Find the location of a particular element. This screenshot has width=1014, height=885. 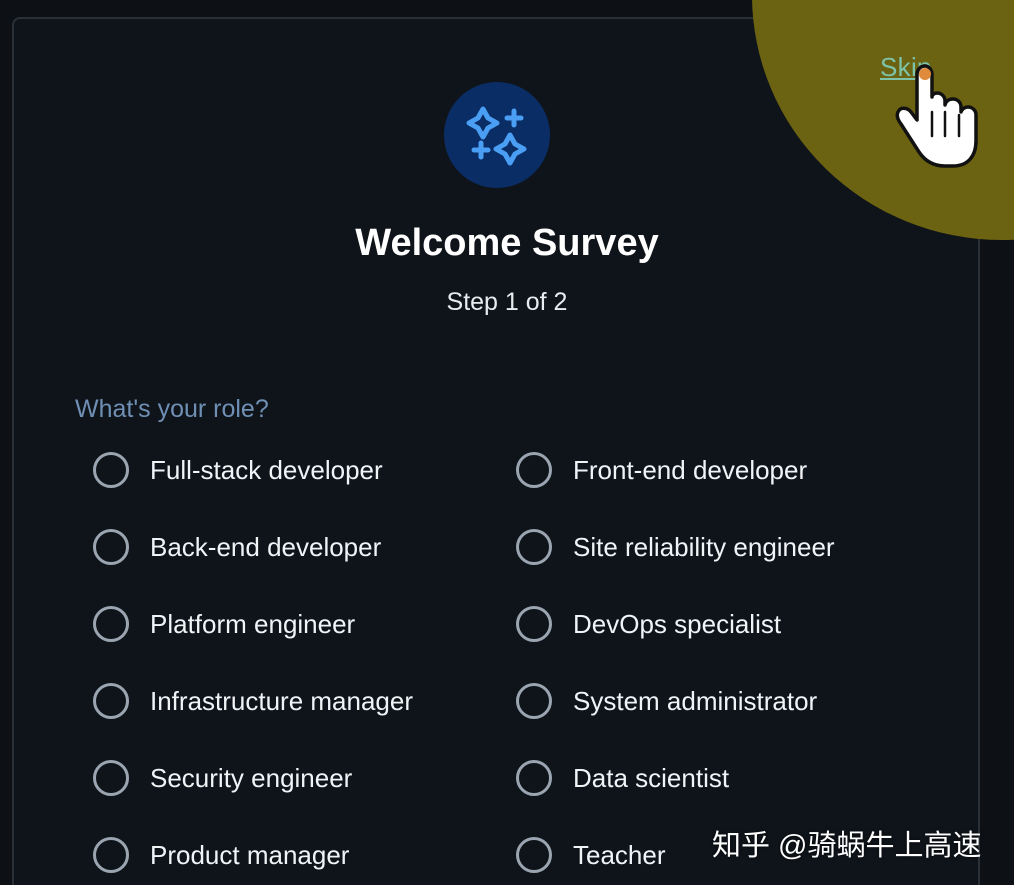

role-option-label: Infrastructure manager is located at coordinates (282, 700).